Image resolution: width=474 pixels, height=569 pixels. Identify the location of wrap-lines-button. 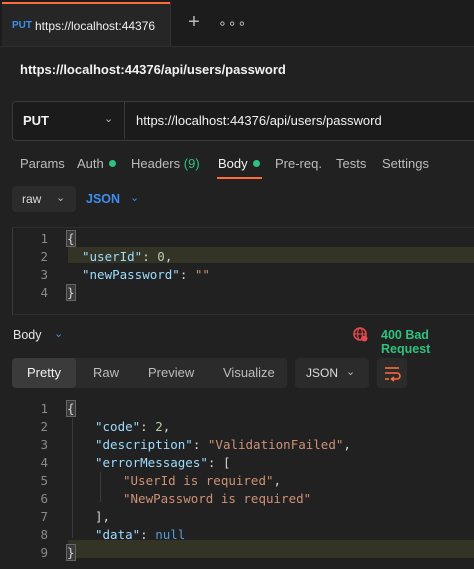
(392, 373).